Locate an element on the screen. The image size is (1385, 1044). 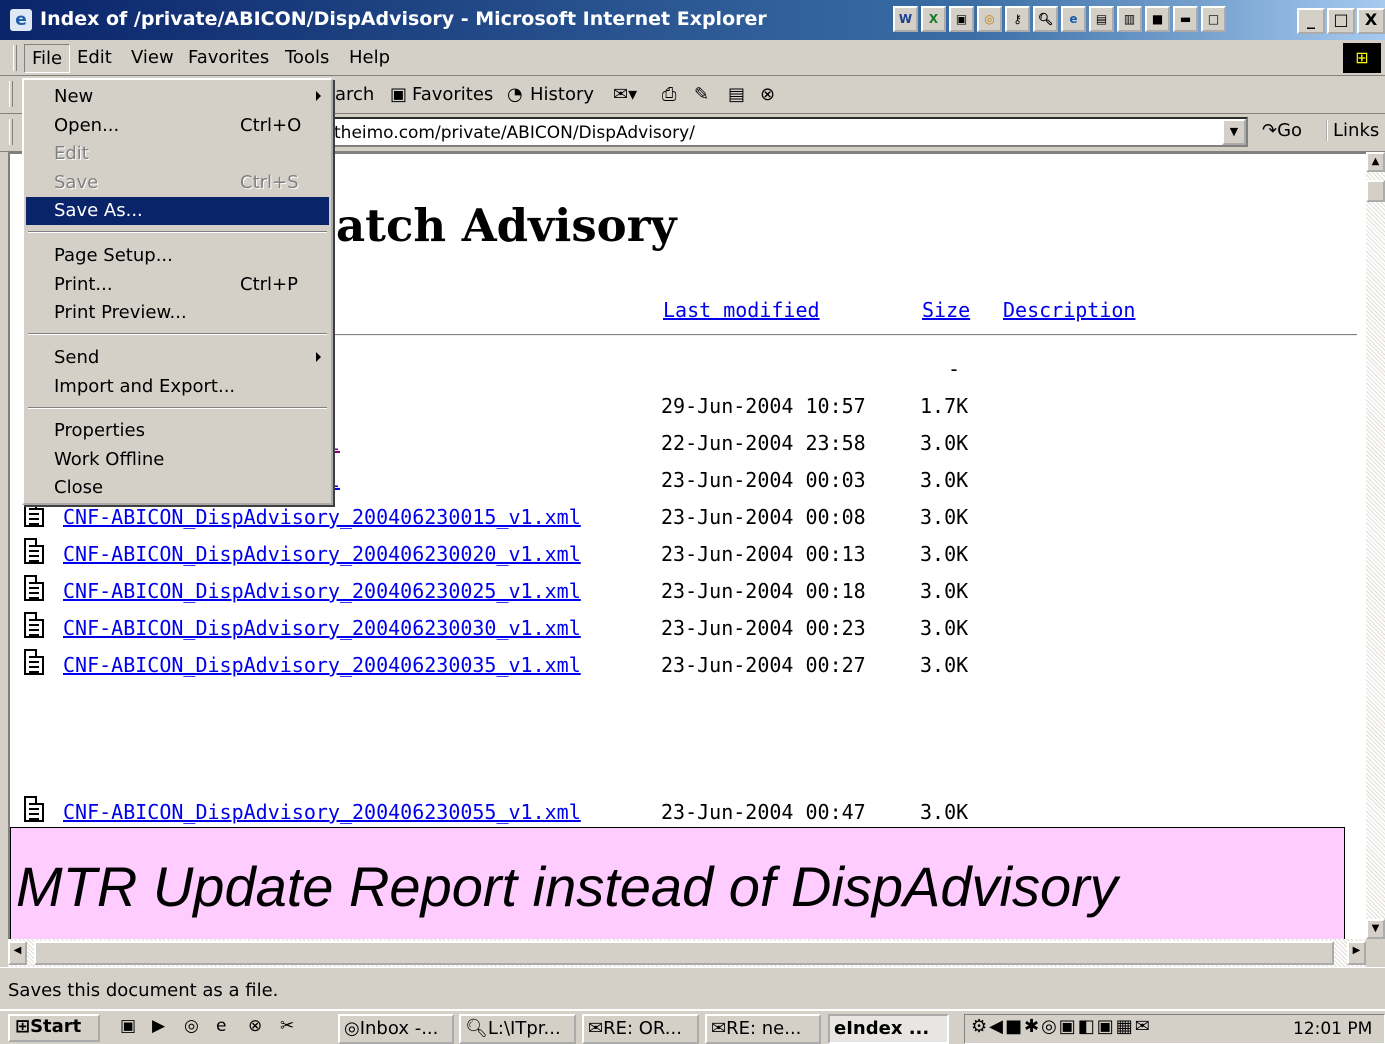
maximize-button: □ is located at coordinates (1341, 21).